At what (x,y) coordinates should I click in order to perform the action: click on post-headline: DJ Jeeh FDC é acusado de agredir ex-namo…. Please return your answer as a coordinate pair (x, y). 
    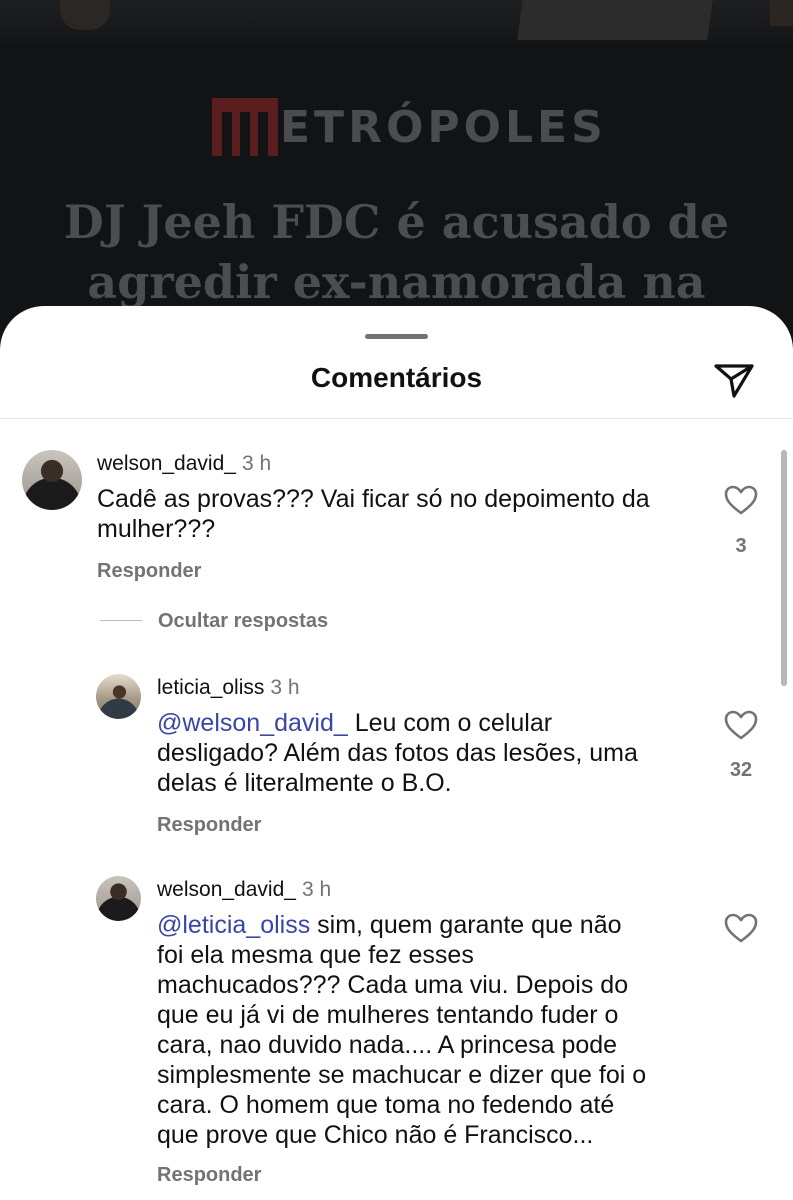
    Looking at the image, I should click on (396, 252).